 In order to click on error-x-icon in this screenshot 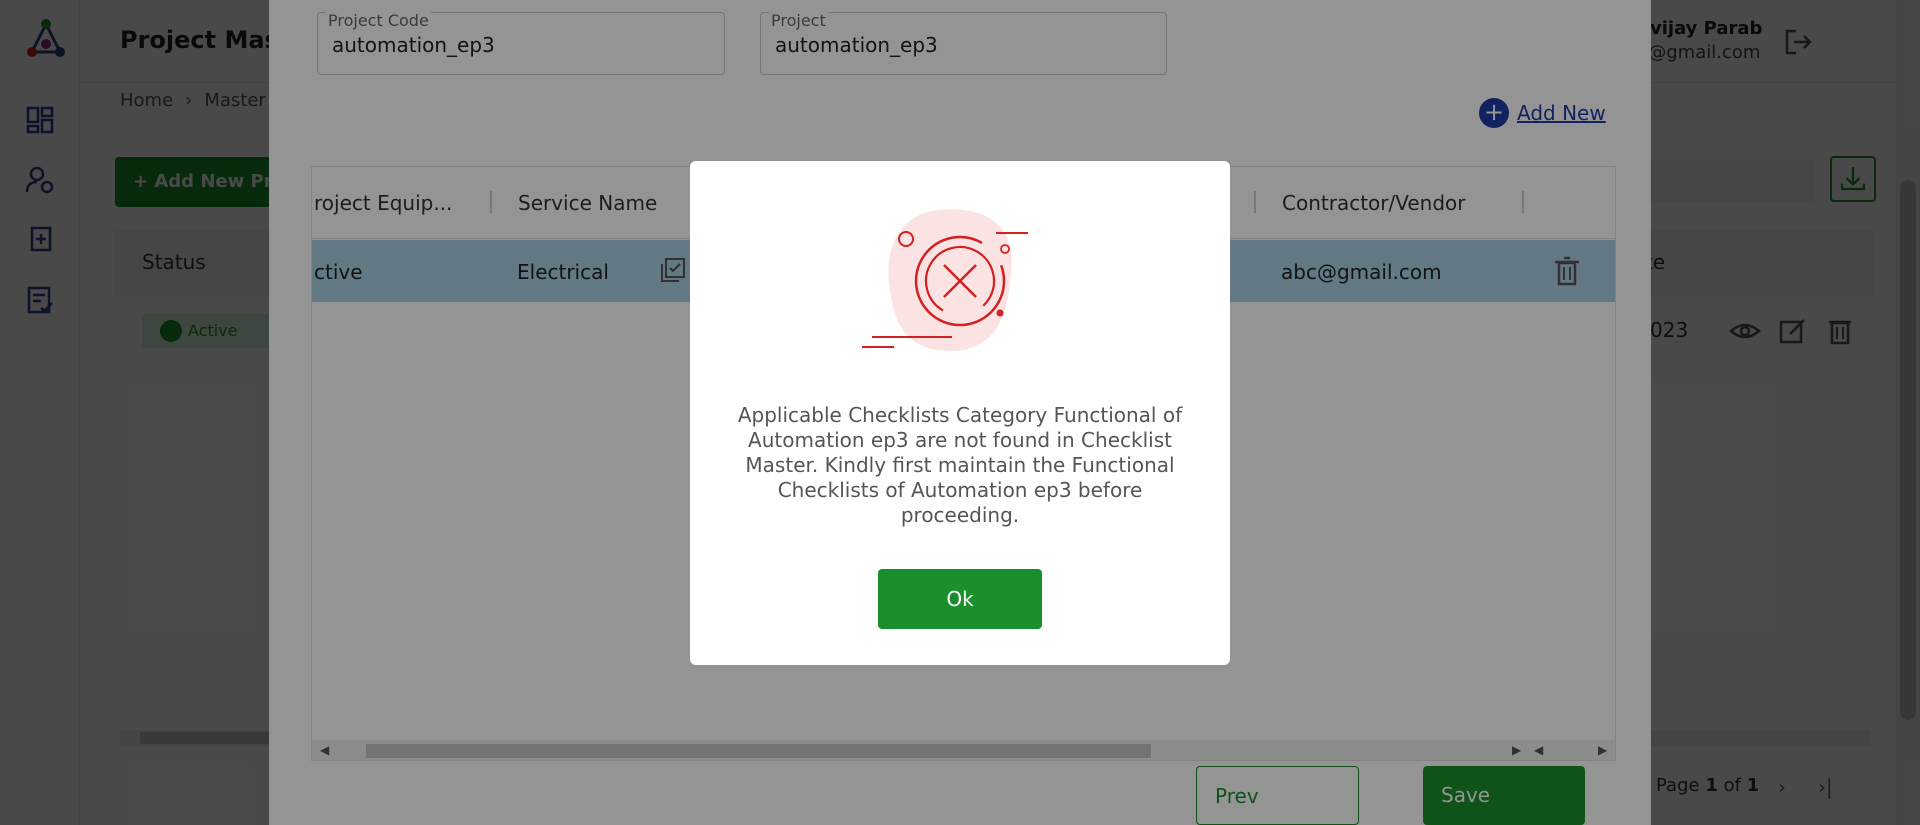, I will do `click(945, 280)`.